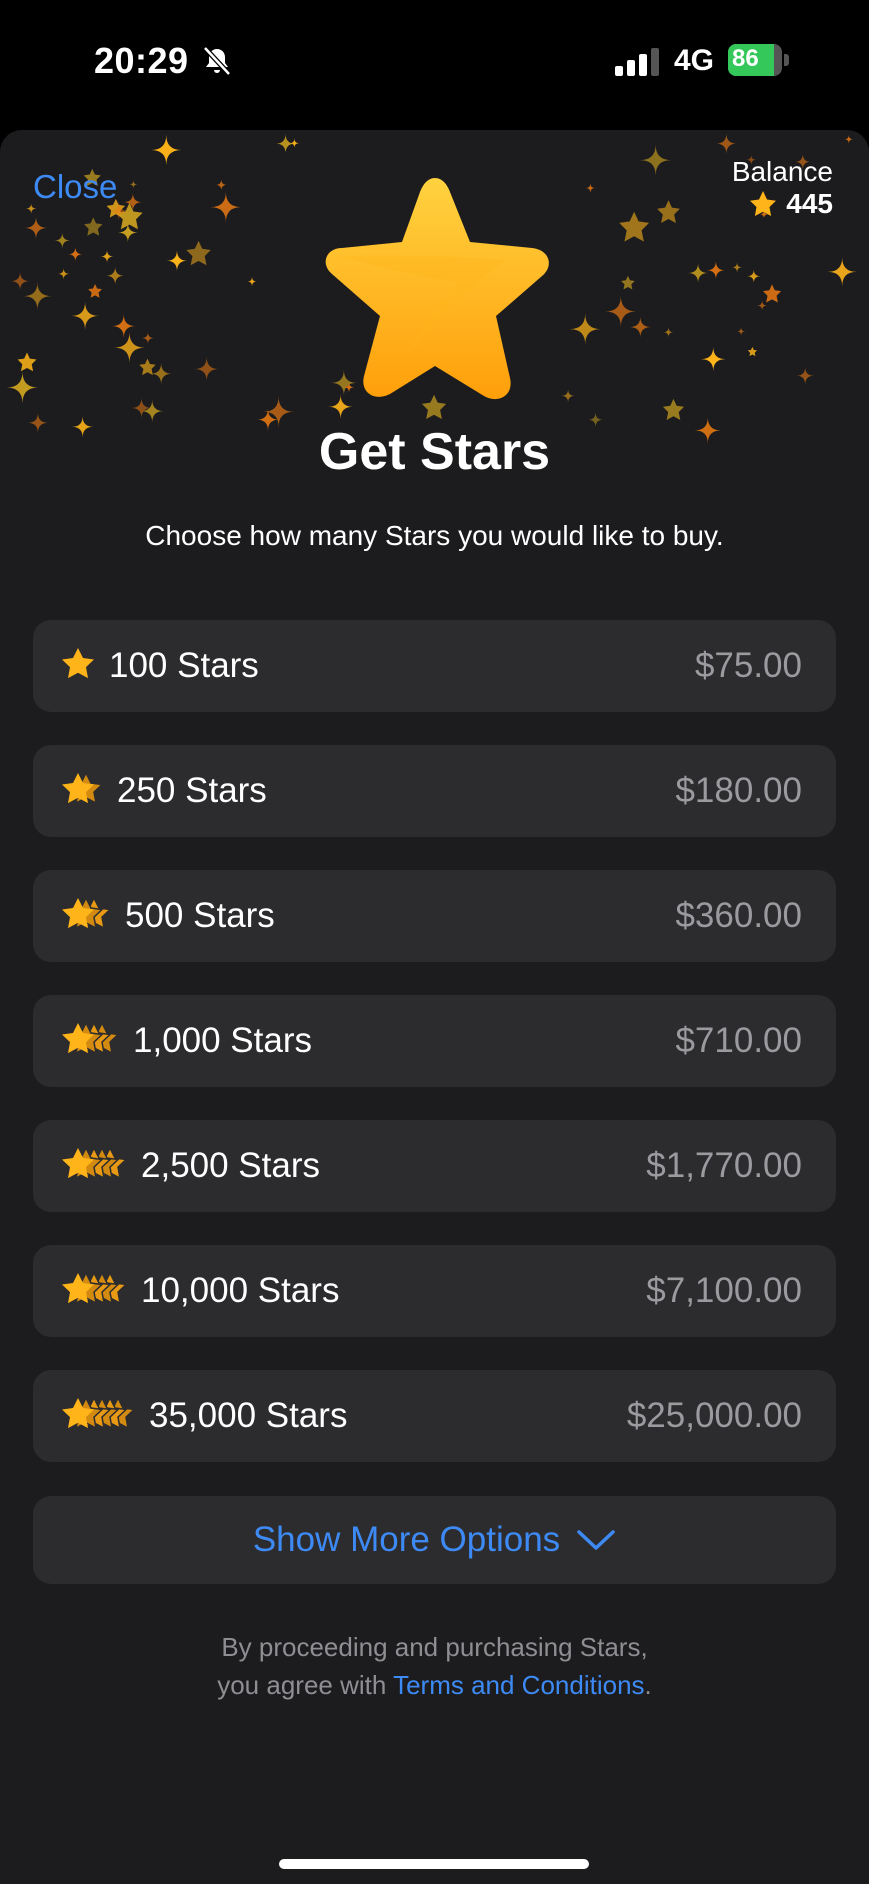  Describe the element at coordinates (434, 1166) in the screenshot. I see `star-option-row: 2,500 Stars $1,770.00` at that location.